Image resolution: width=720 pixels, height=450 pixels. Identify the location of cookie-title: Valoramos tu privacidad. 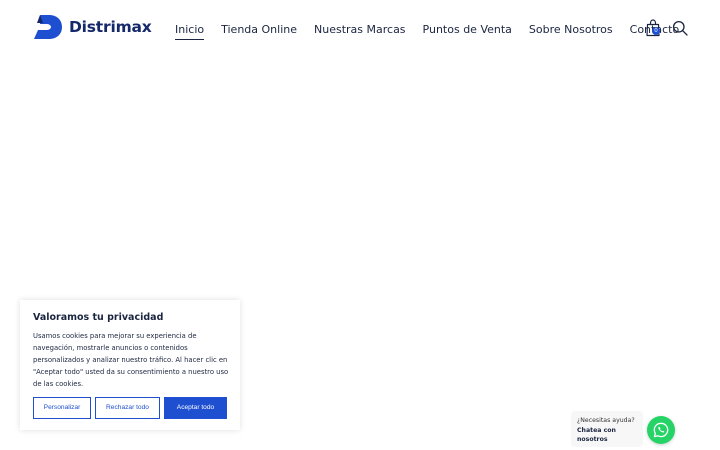
(98, 317).